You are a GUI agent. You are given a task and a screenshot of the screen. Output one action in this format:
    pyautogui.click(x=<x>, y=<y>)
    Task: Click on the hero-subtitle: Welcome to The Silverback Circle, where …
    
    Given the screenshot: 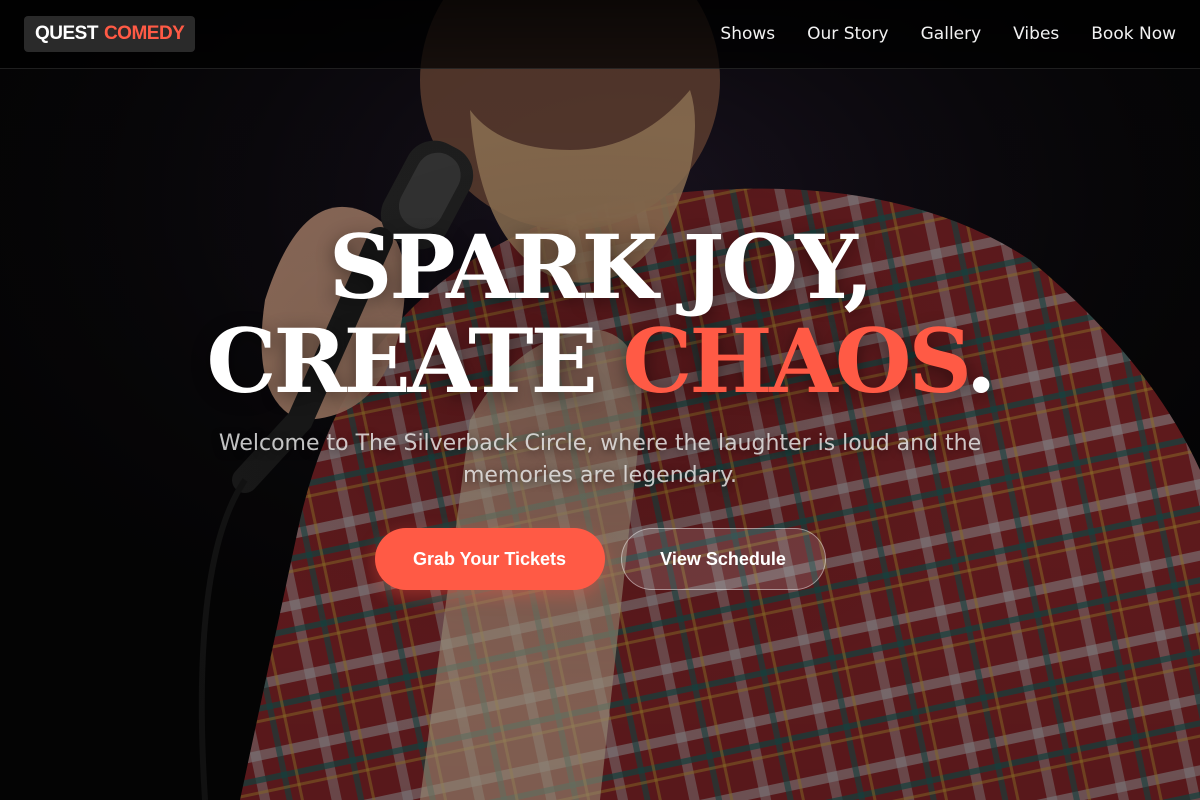 What is the action you would take?
    pyautogui.click(x=600, y=459)
    